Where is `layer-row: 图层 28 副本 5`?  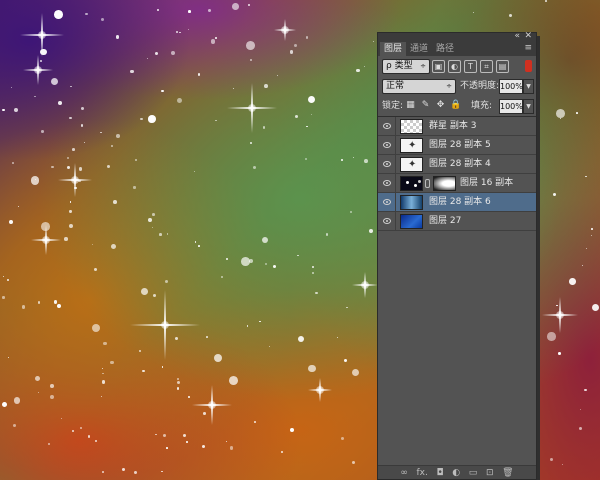
layer-row: 图层 28 副本 5 is located at coordinates (457, 145).